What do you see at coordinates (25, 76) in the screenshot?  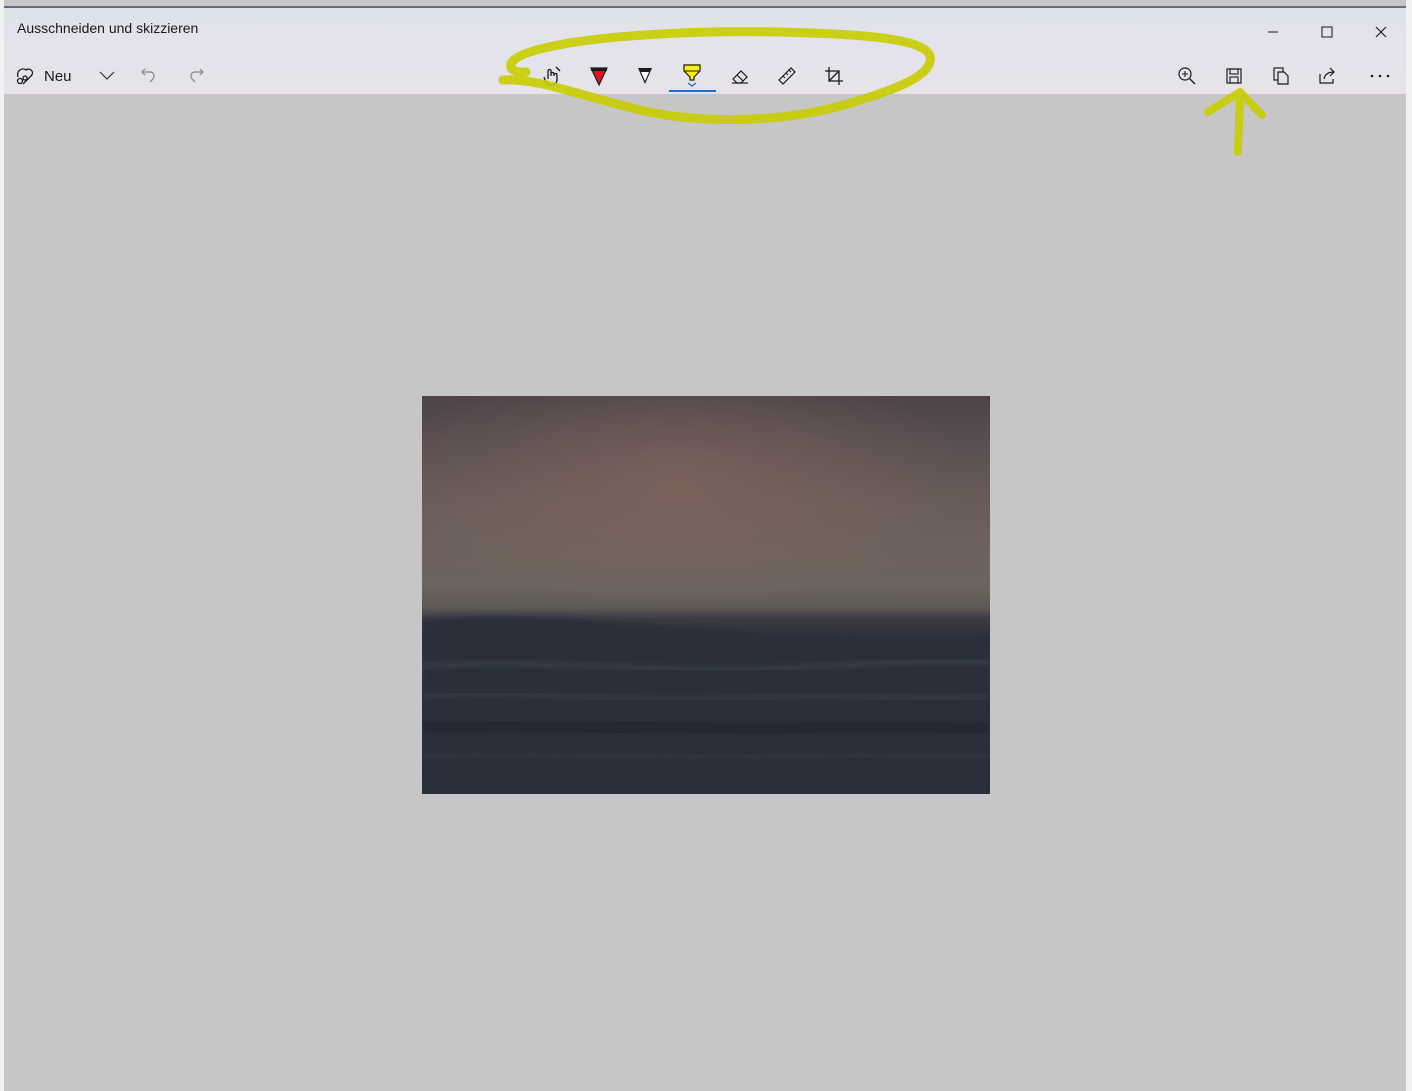 I see `new-snip-icon` at bounding box center [25, 76].